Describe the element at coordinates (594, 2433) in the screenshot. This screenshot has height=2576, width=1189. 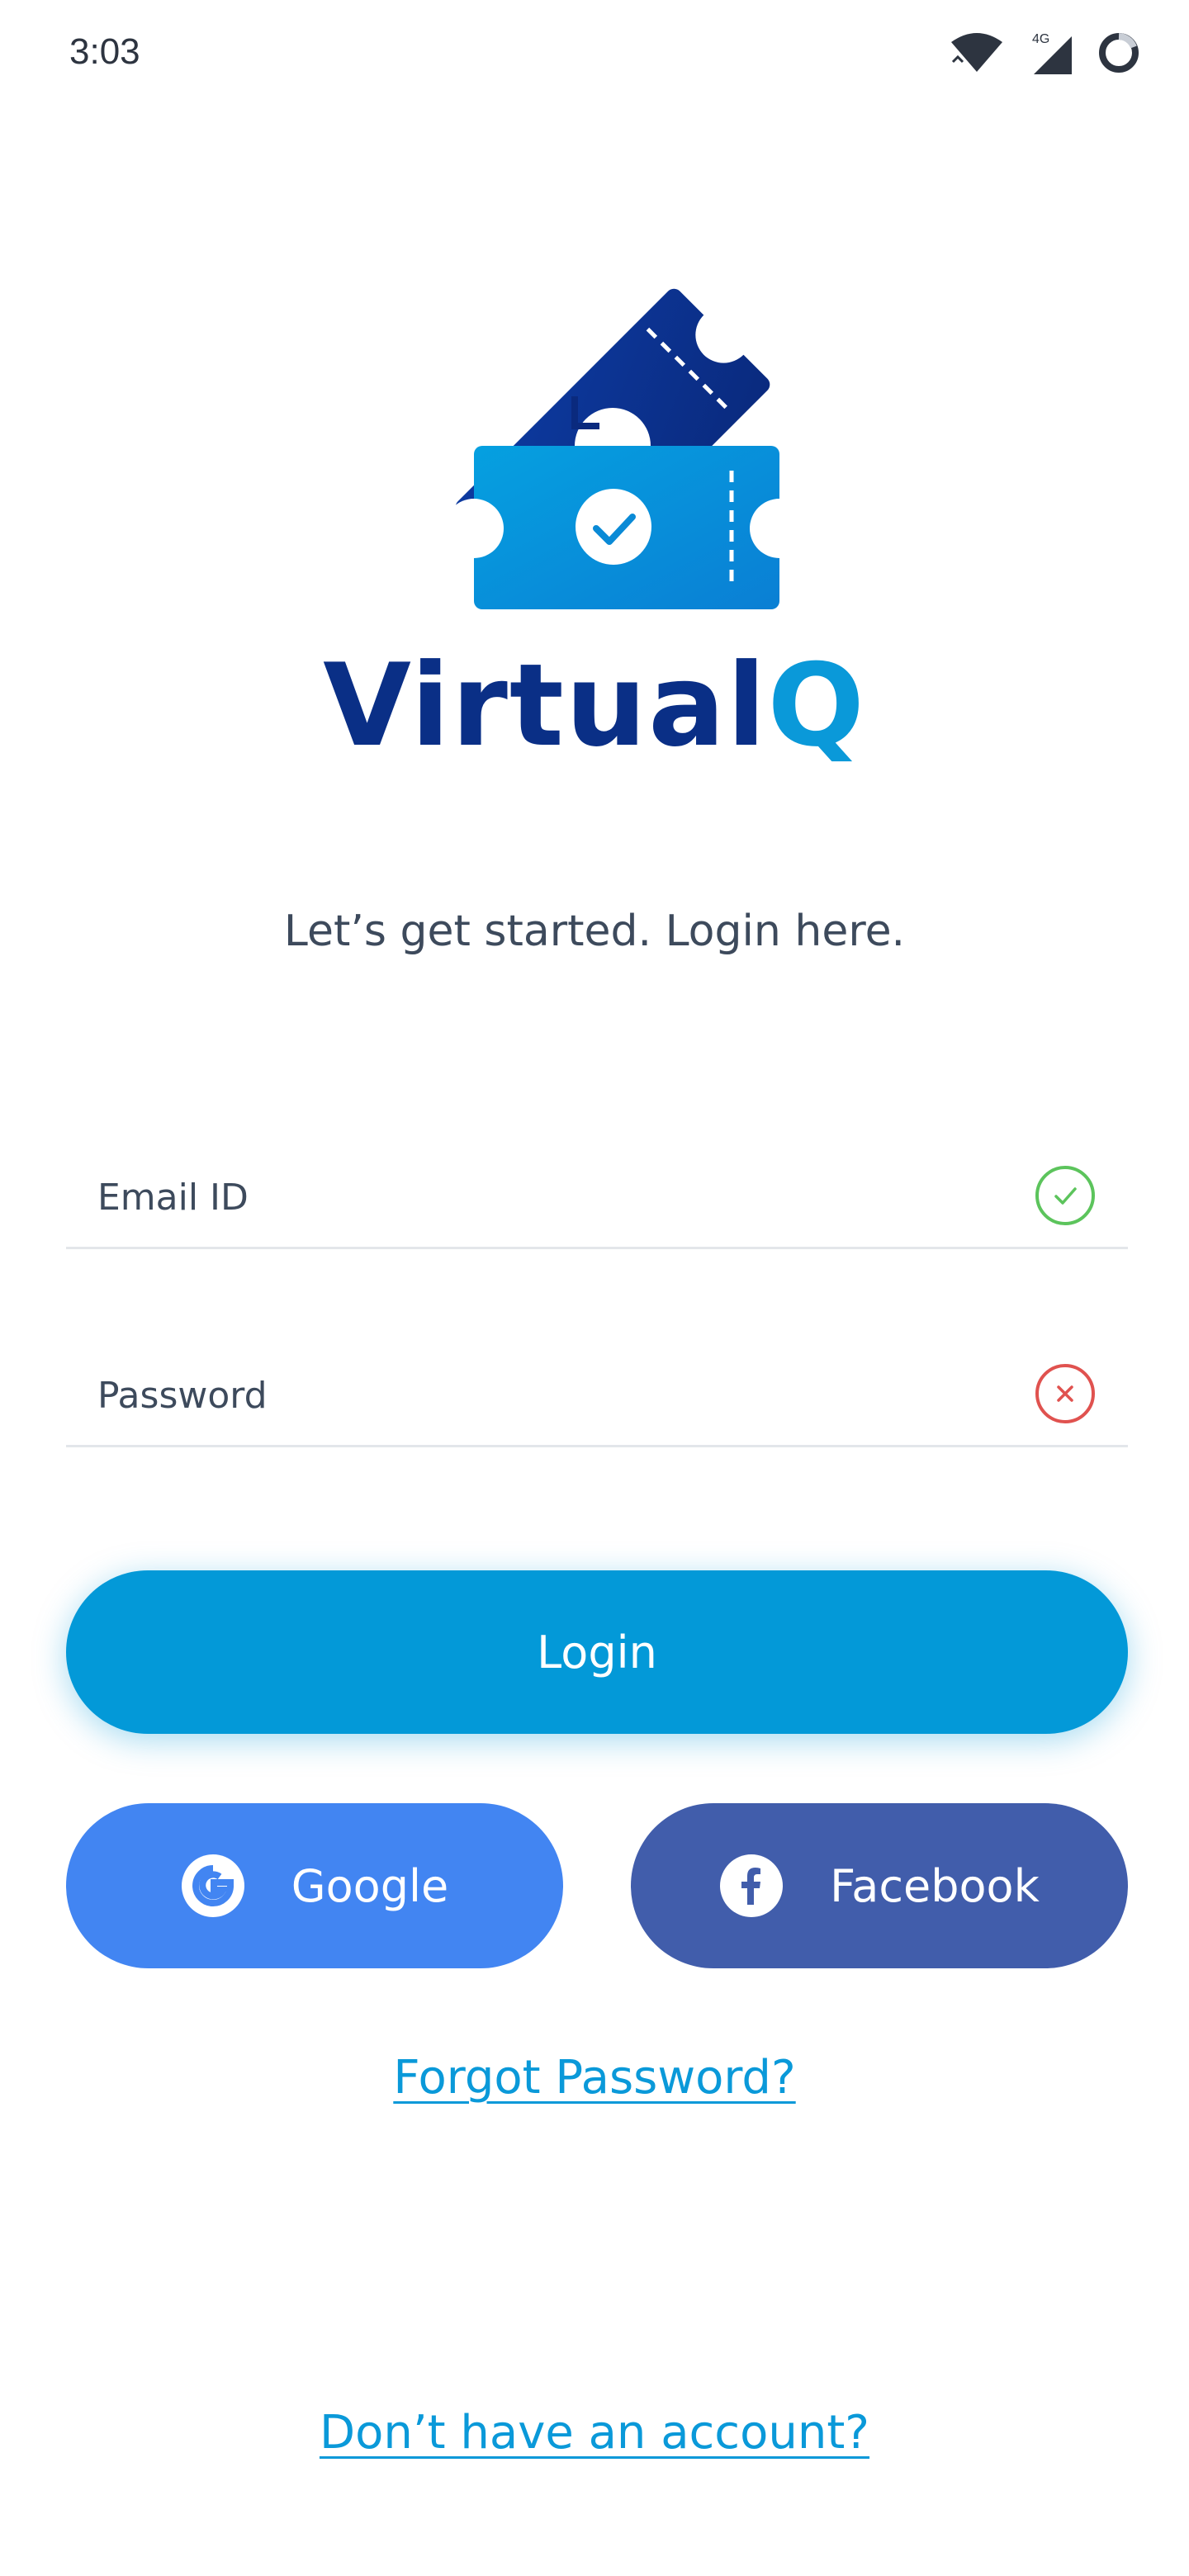
I see `signup-link: Don’t have an account?` at that location.